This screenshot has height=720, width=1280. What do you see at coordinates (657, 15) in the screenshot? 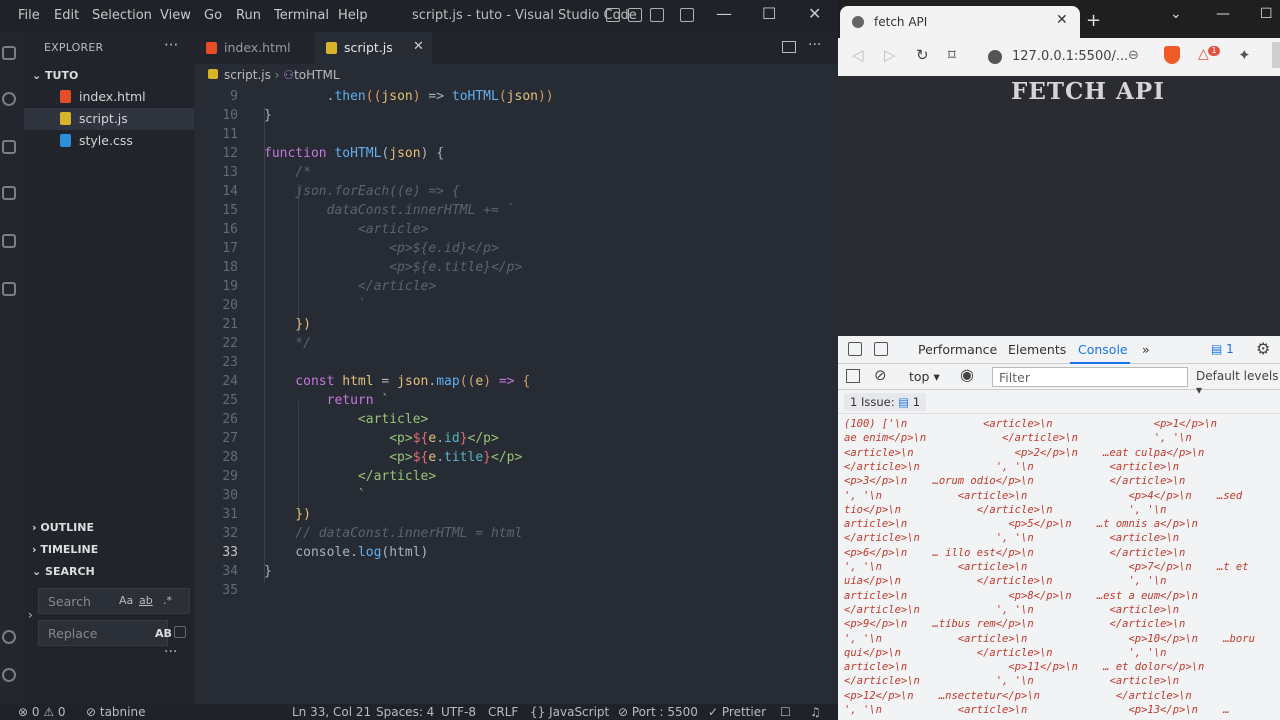
I see `toggle-secondary-sidebar-icon` at bounding box center [657, 15].